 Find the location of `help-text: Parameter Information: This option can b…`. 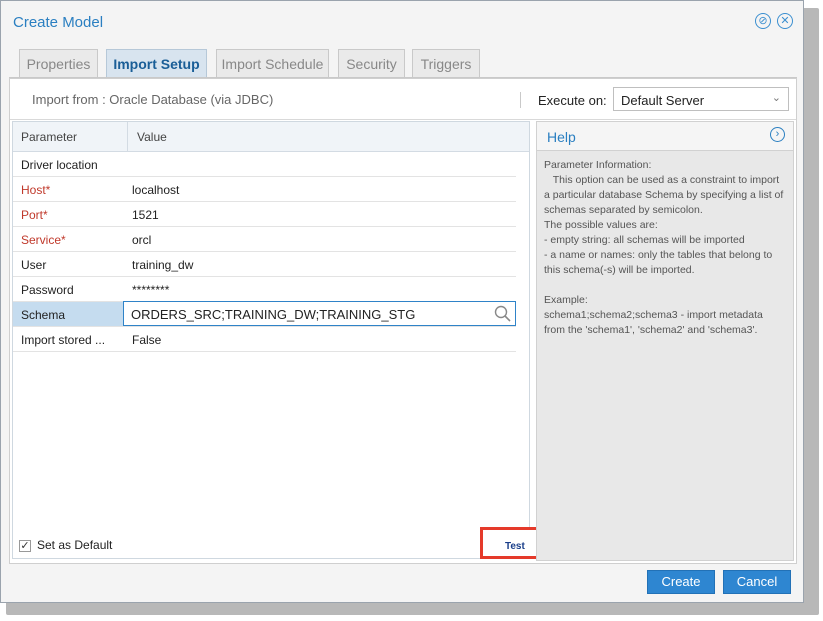

help-text: Parameter Information: This option can b… is located at coordinates (664, 247).